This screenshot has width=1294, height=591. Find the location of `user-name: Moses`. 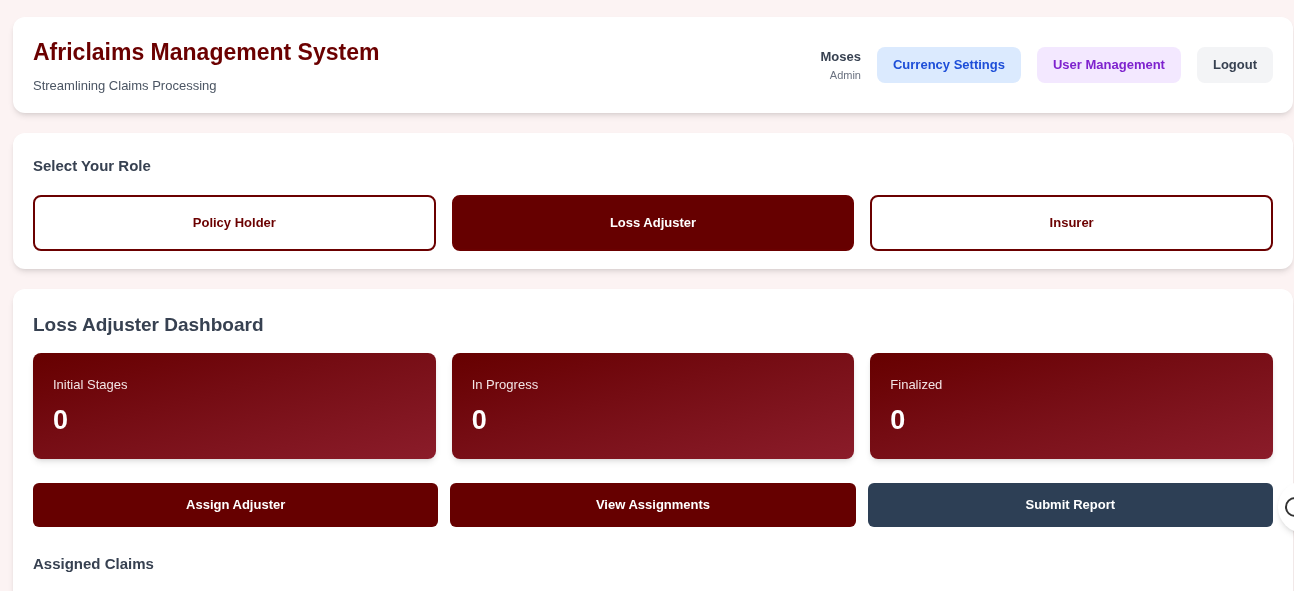

user-name: Moses is located at coordinates (840, 57).